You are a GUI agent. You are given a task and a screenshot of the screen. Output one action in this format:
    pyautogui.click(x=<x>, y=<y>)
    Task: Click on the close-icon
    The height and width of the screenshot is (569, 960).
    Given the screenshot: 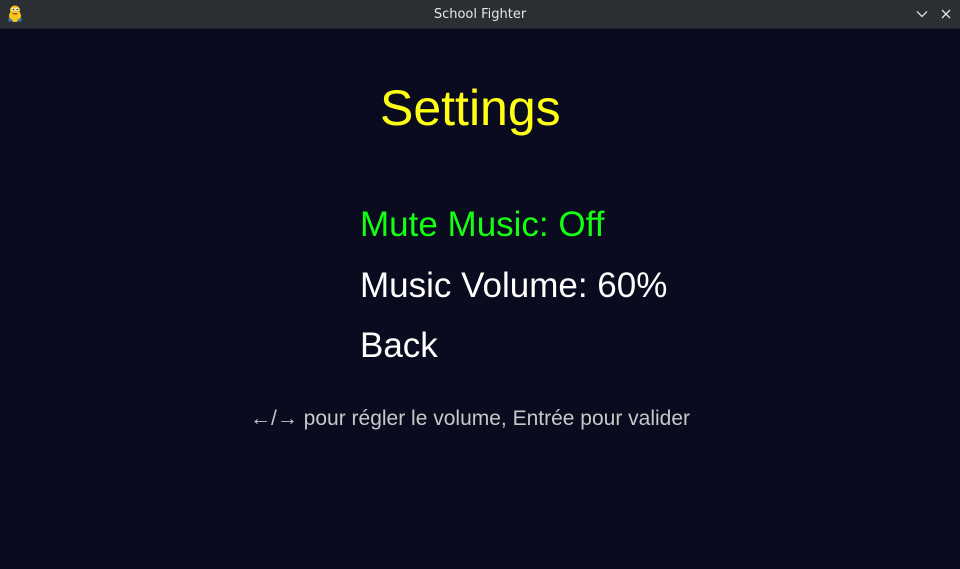 What is the action you would take?
    pyautogui.click(x=946, y=14)
    